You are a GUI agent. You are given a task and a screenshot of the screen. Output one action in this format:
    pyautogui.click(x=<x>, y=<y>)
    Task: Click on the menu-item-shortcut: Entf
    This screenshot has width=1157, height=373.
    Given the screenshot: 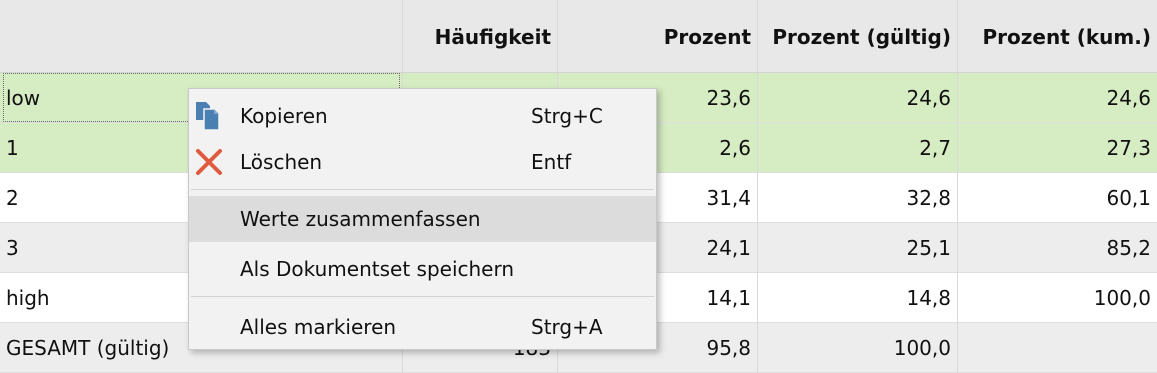 What is the action you would take?
    pyautogui.click(x=551, y=162)
    